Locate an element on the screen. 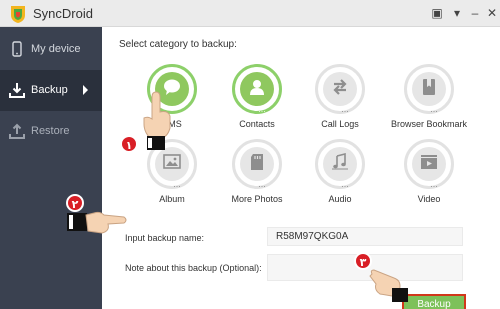 The width and height of the screenshot is (500, 309). backup-button: Backup is located at coordinates (434, 301).